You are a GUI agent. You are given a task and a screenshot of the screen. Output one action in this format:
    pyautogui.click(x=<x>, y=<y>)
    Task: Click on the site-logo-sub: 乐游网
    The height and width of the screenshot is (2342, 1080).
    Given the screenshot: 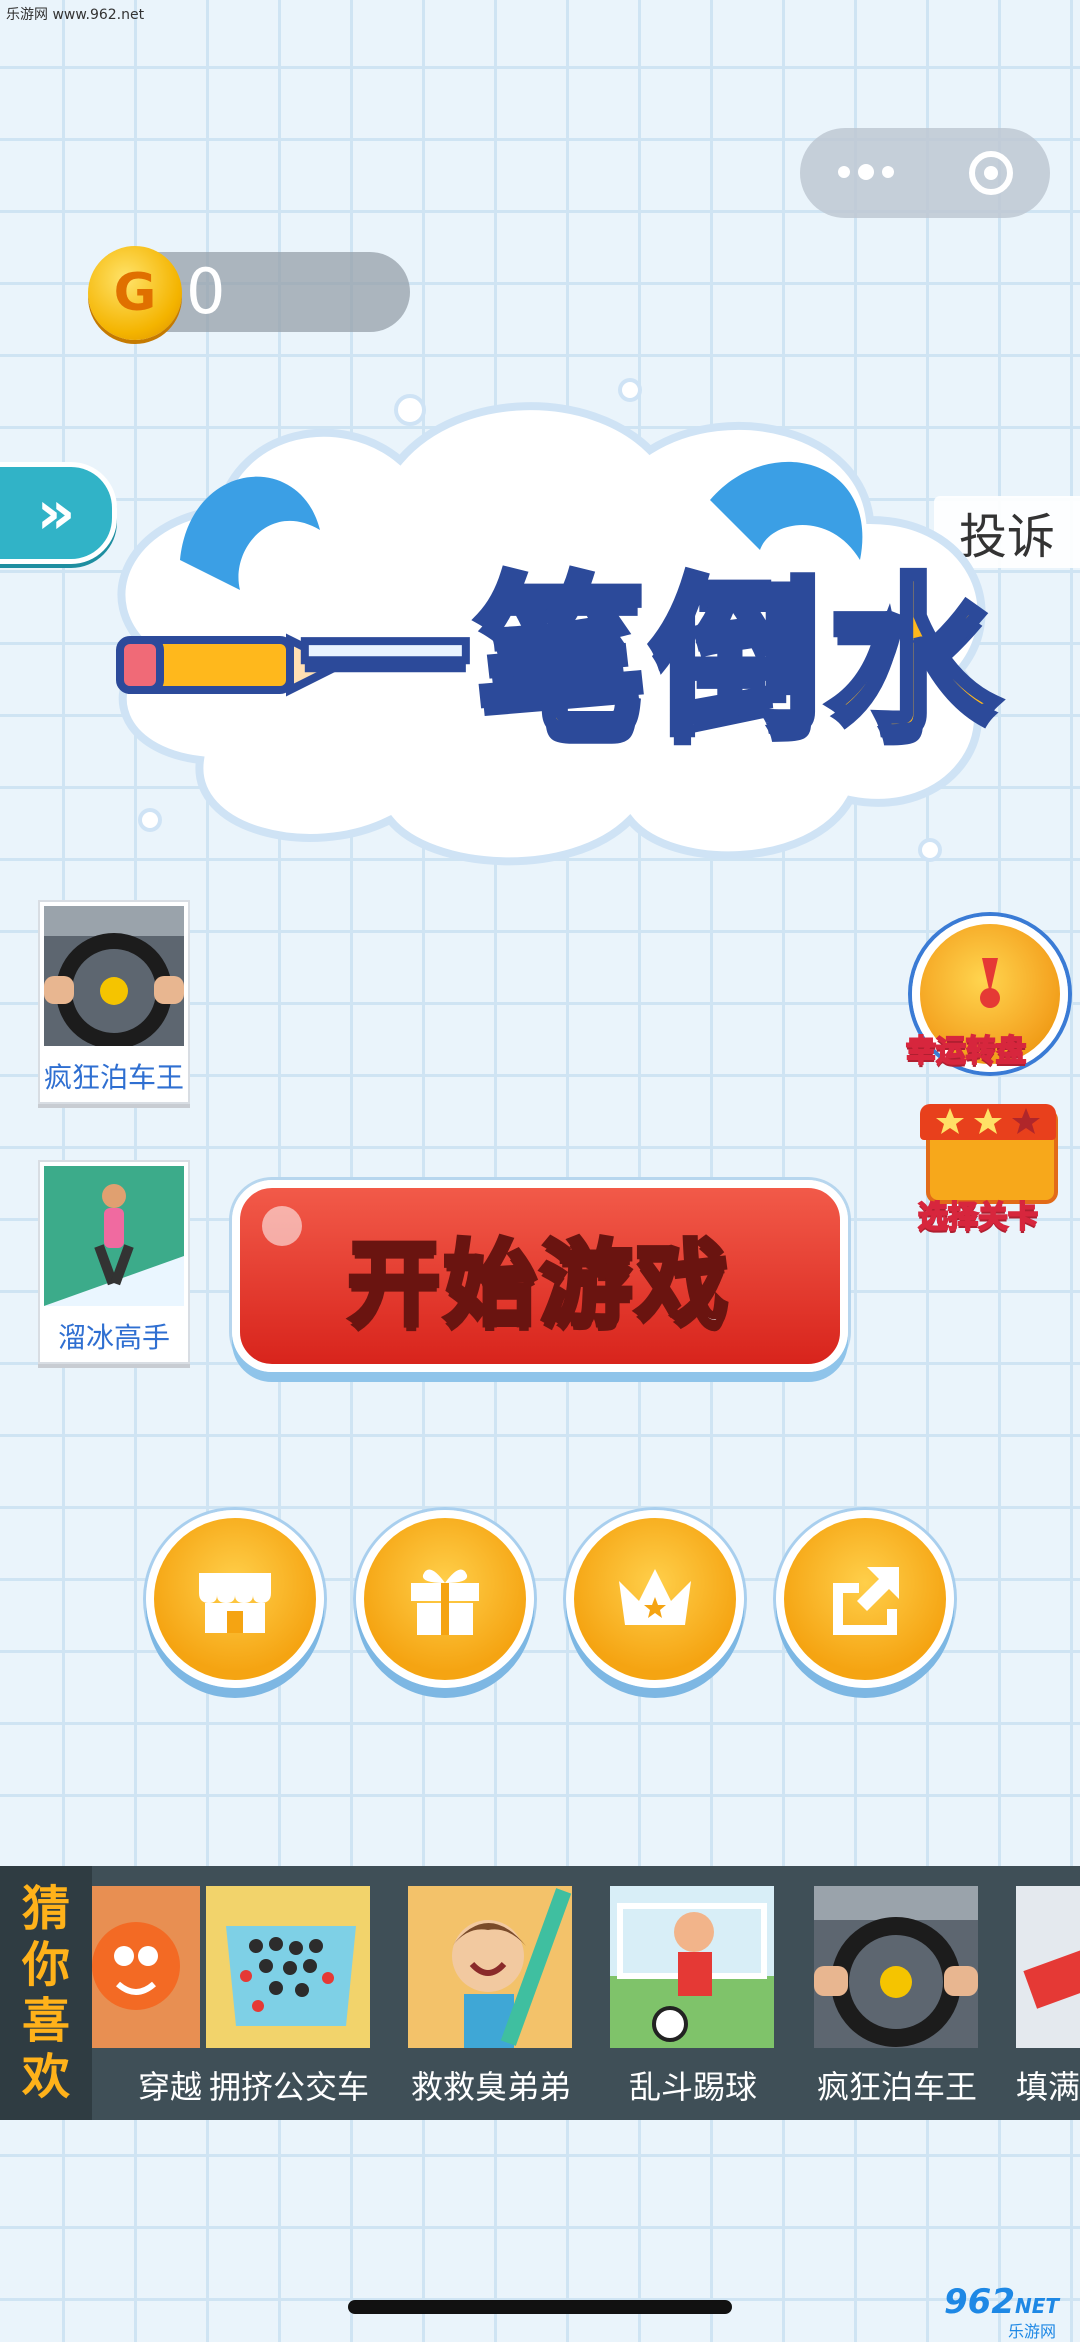 What is the action you would take?
    pyautogui.click(x=1032, y=2331)
    